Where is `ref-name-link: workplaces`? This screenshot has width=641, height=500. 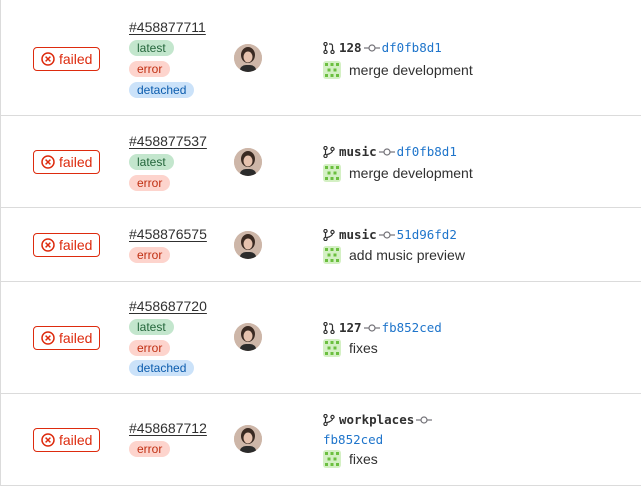
ref-name-link: workplaces is located at coordinates (376, 419).